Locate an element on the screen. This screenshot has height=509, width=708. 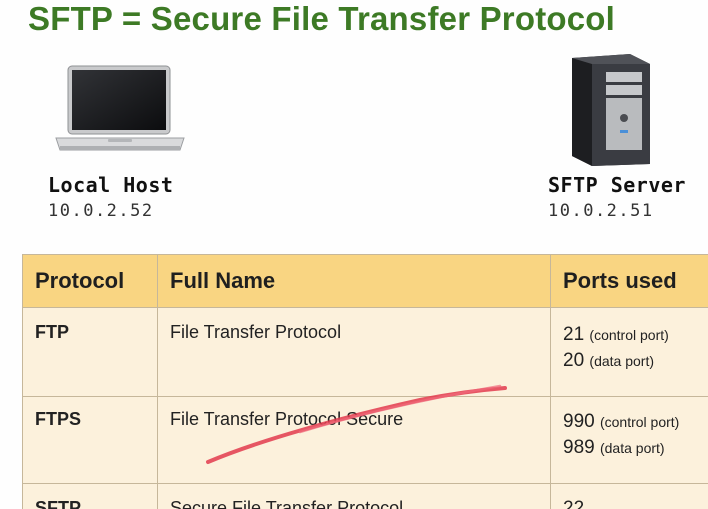
full-name-cell: File Transfer Protocol Secure is located at coordinates (354, 440).